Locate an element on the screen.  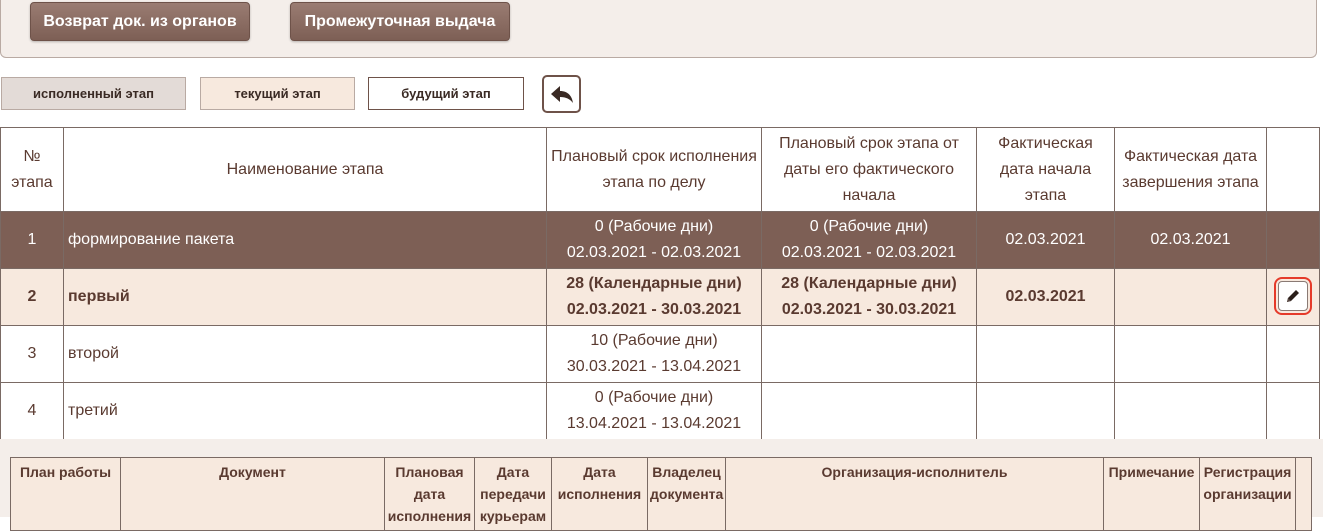
plan-case-range: 02.03.2021 - 30.03.2021 is located at coordinates (654, 309).